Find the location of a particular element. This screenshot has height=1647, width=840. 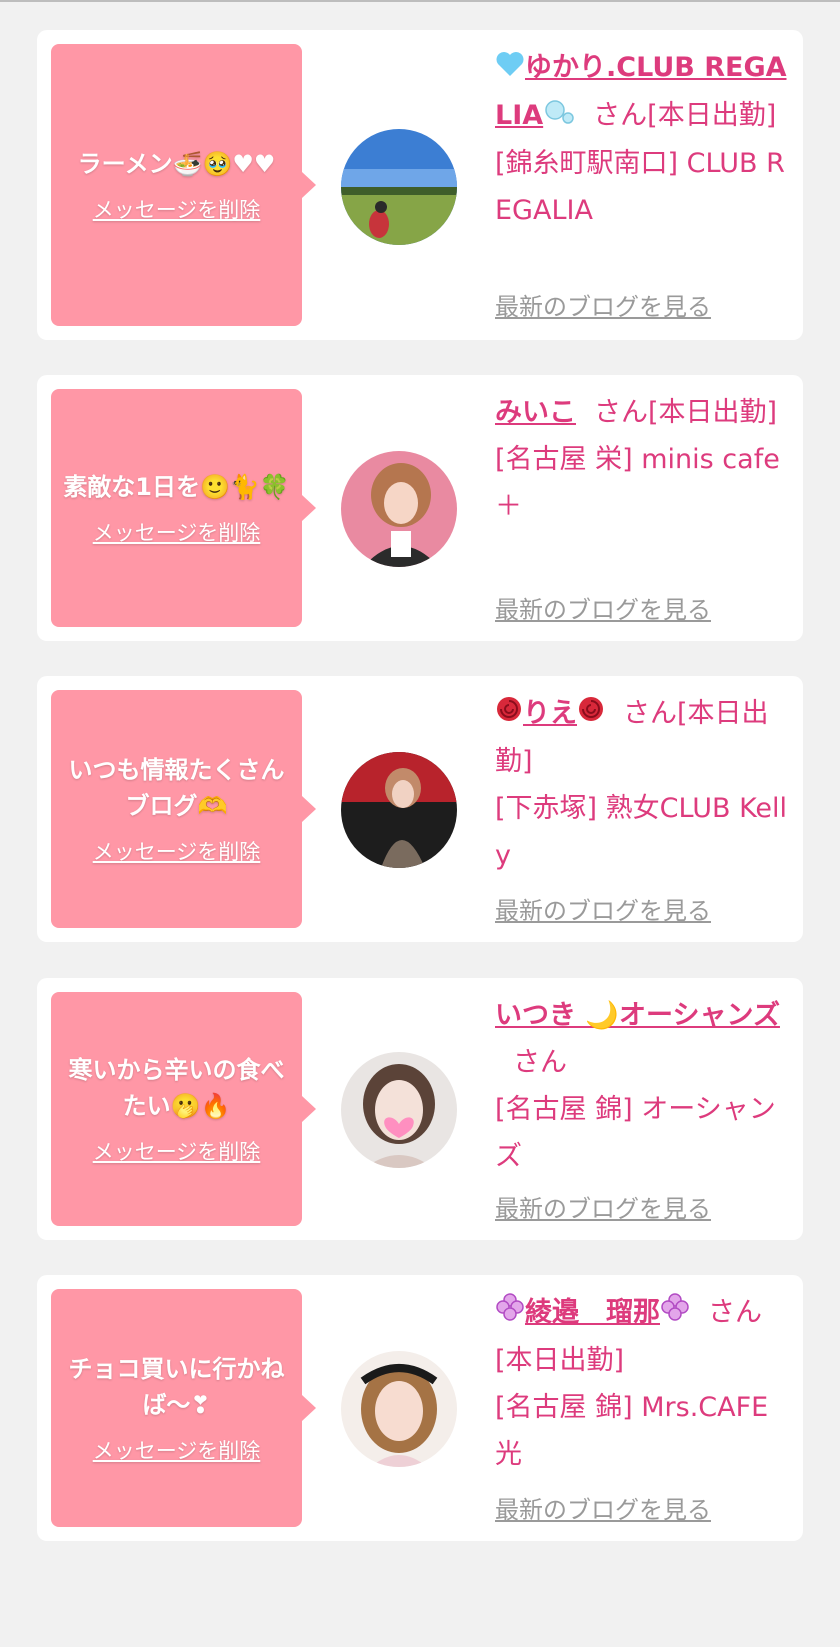

blue-heart-icon is located at coordinates (510, 68).